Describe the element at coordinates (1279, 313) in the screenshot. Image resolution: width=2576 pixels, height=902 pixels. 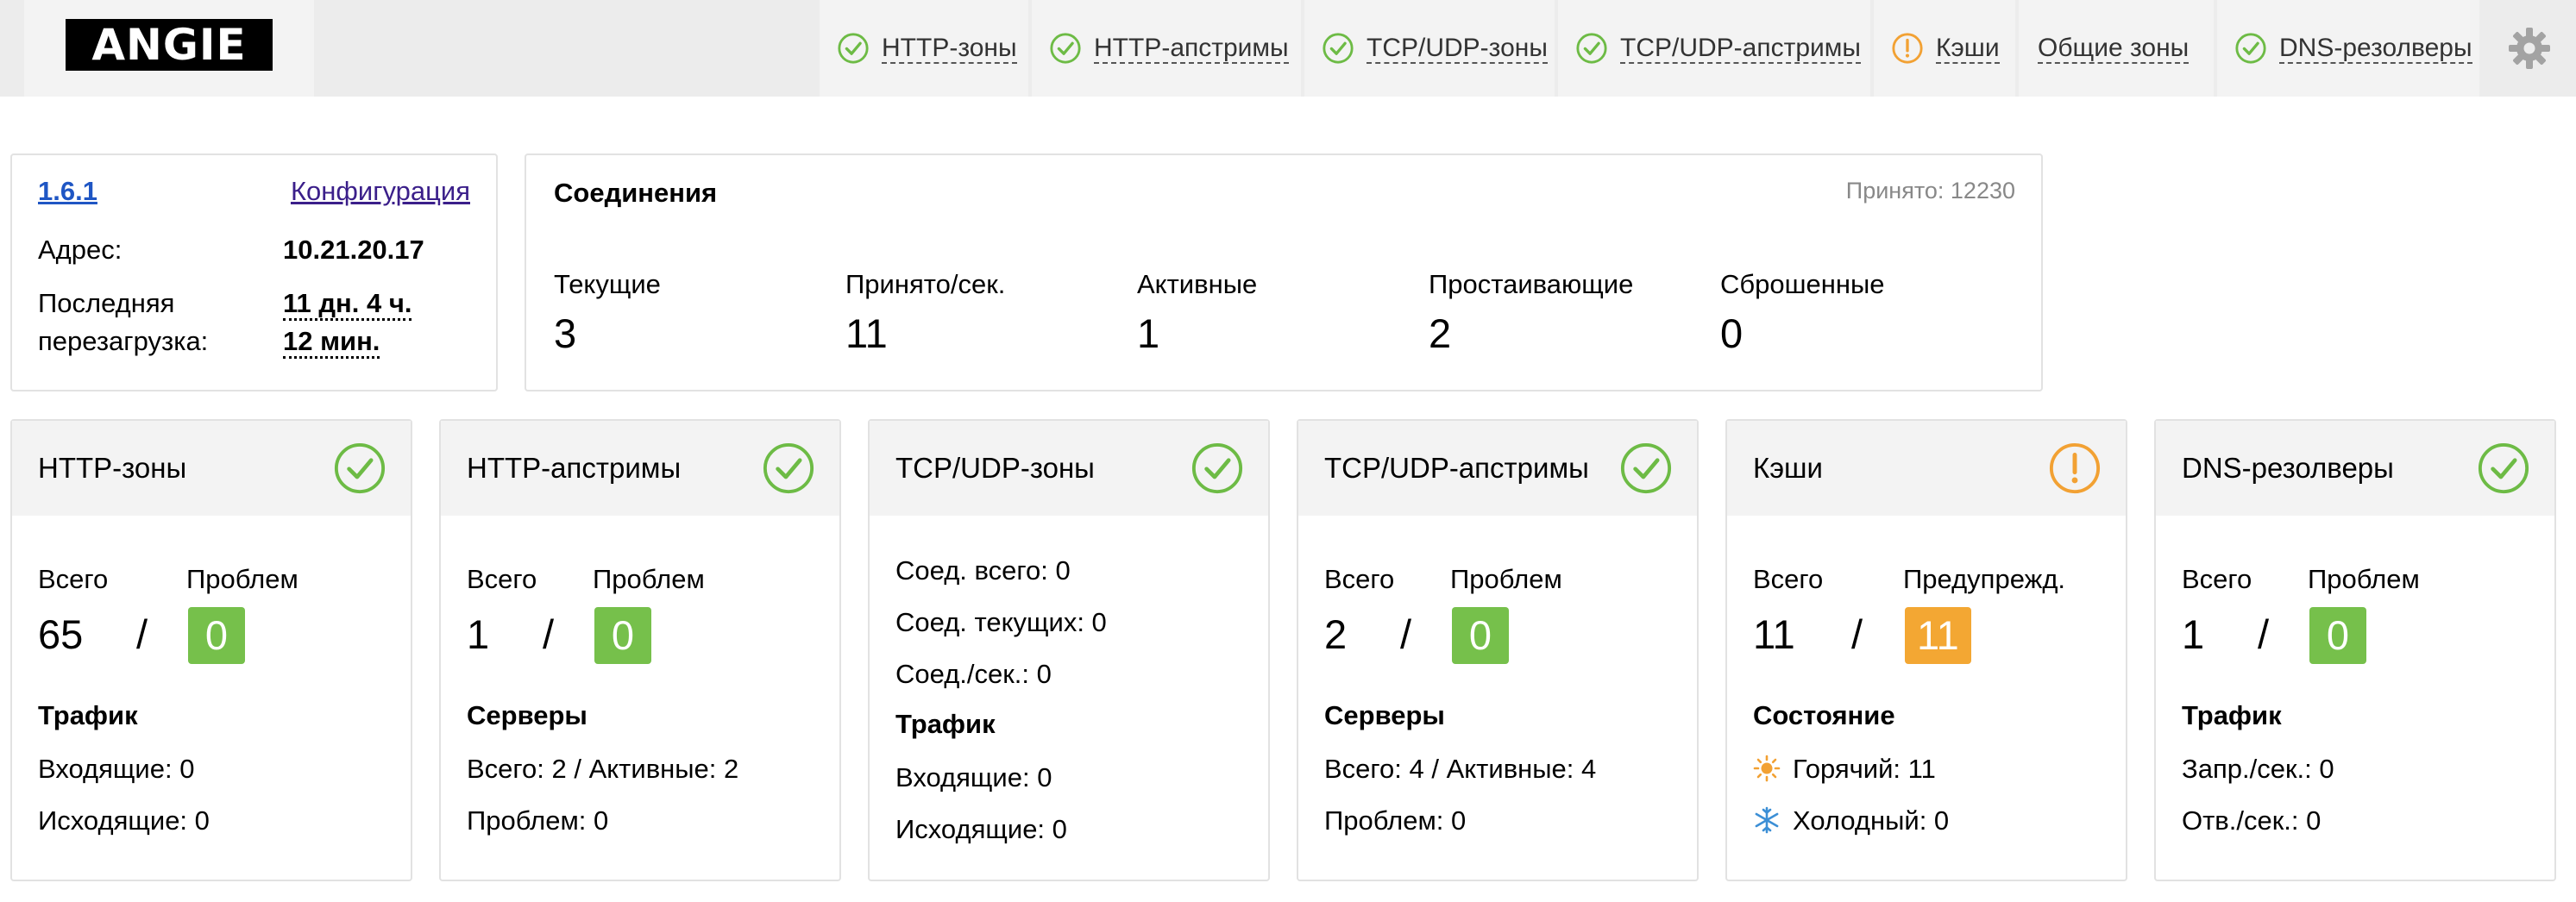
I see `connections-active: Активные 1` at that location.